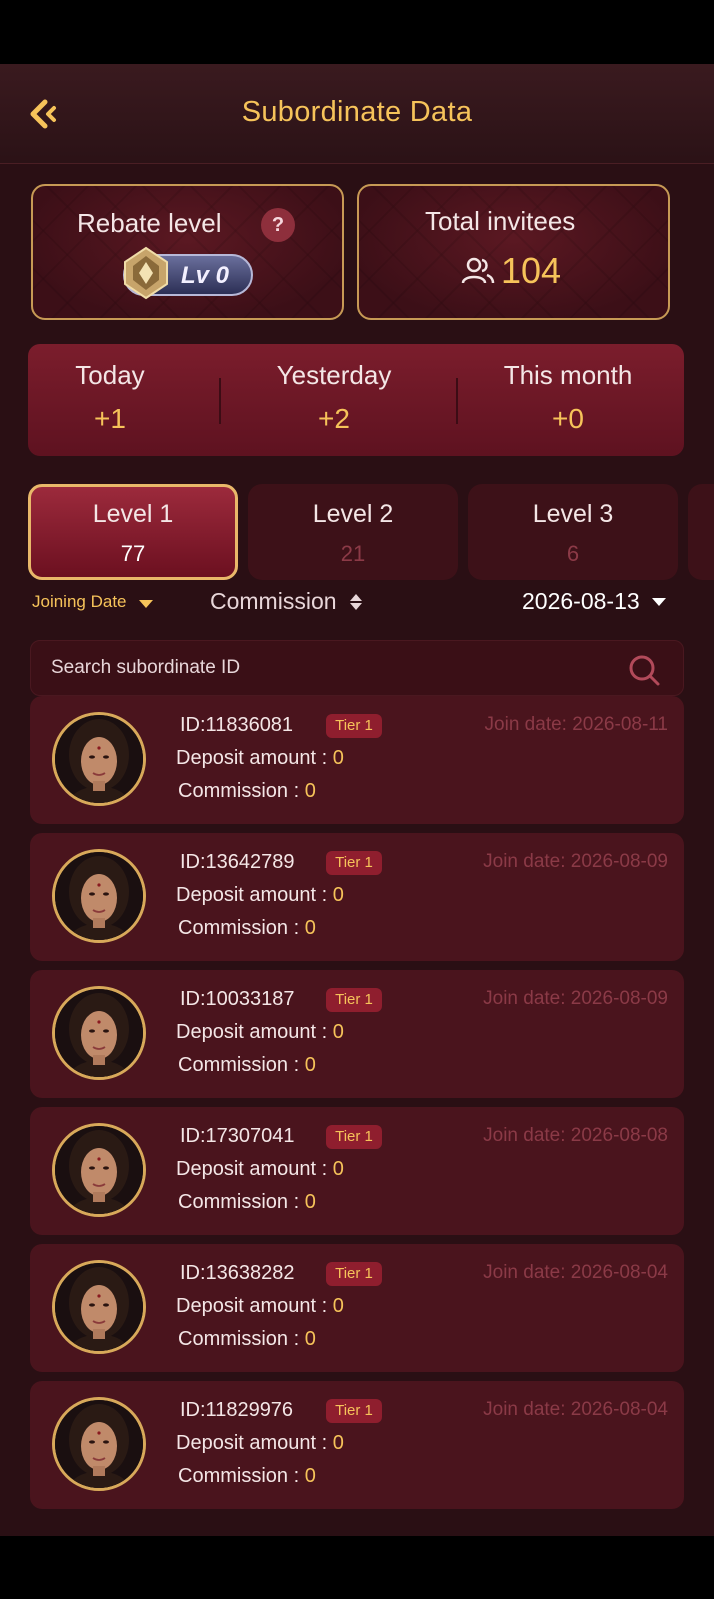 The height and width of the screenshot is (1599, 714). I want to click on rebate-level-card: Rebate level ? Lv 0, so click(187, 252).